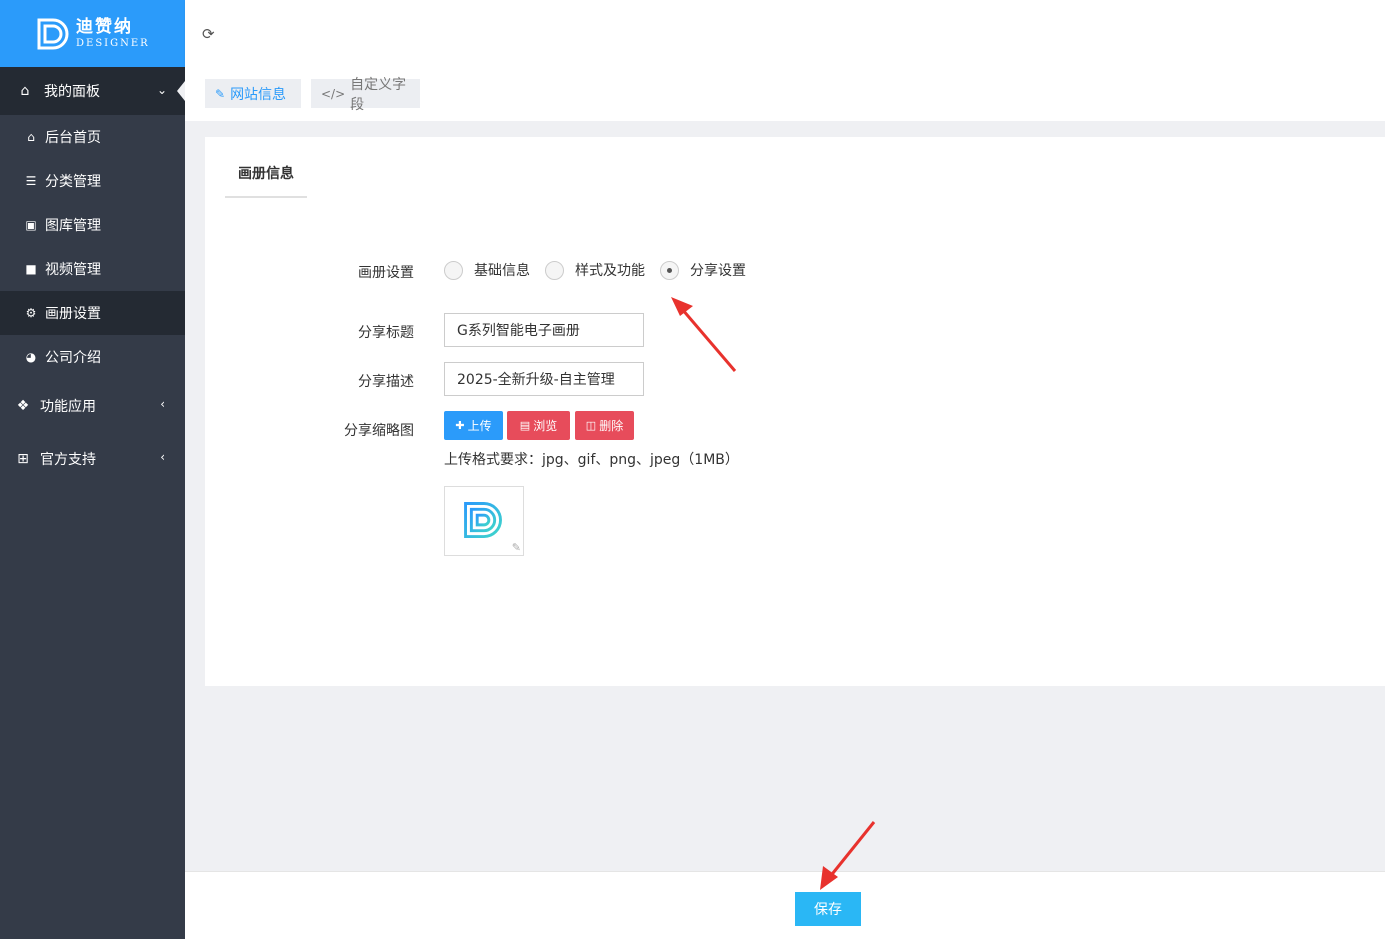  I want to click on tab-label: 自定义字段, so click(378, 94).